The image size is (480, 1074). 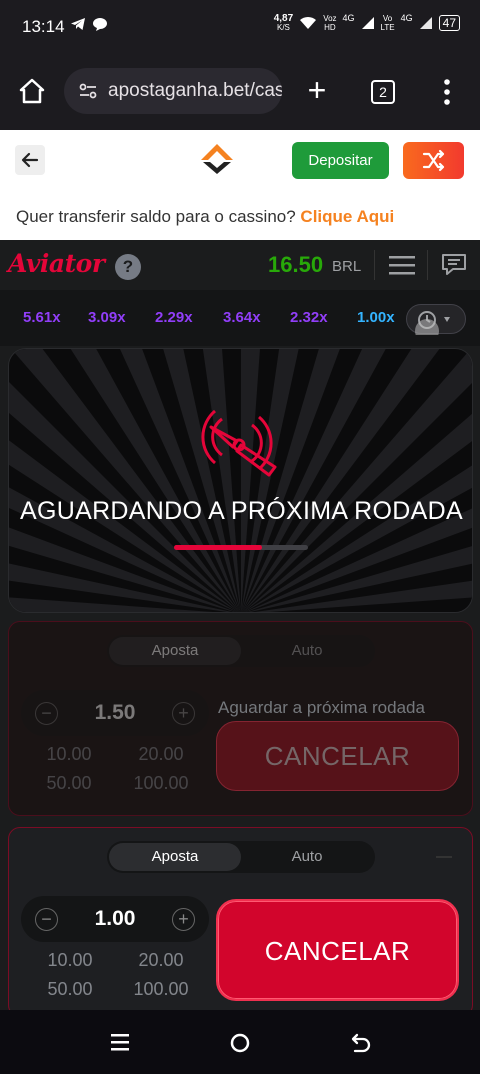 I want to click on history-clock-icon, so click(x=432, y=327).